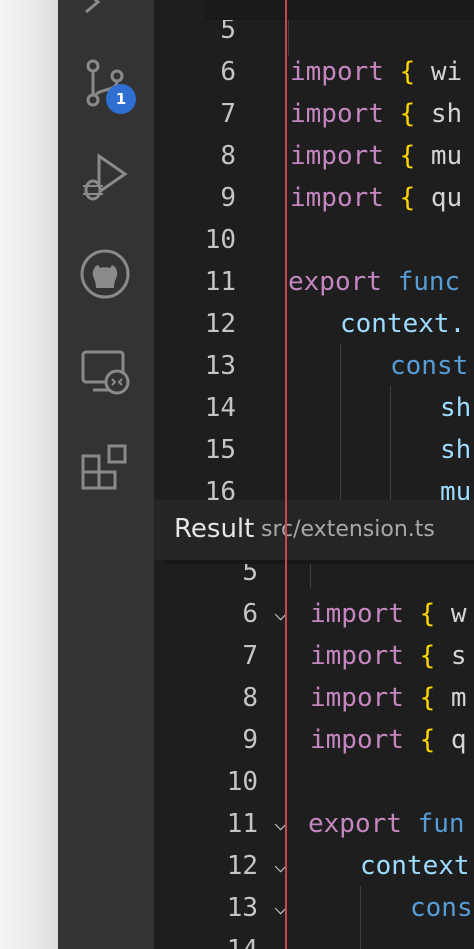  Describe the element at coordinates (341, 156) in the screenshot. I see `code-line: 8 import { mu` at that location.